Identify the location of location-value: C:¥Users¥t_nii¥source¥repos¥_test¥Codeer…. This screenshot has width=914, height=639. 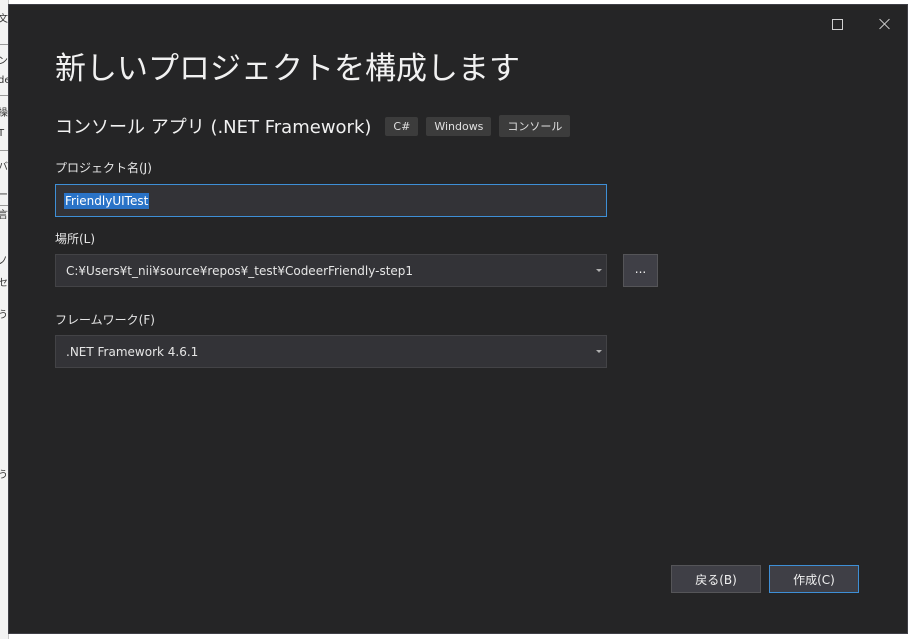
(240, 270).